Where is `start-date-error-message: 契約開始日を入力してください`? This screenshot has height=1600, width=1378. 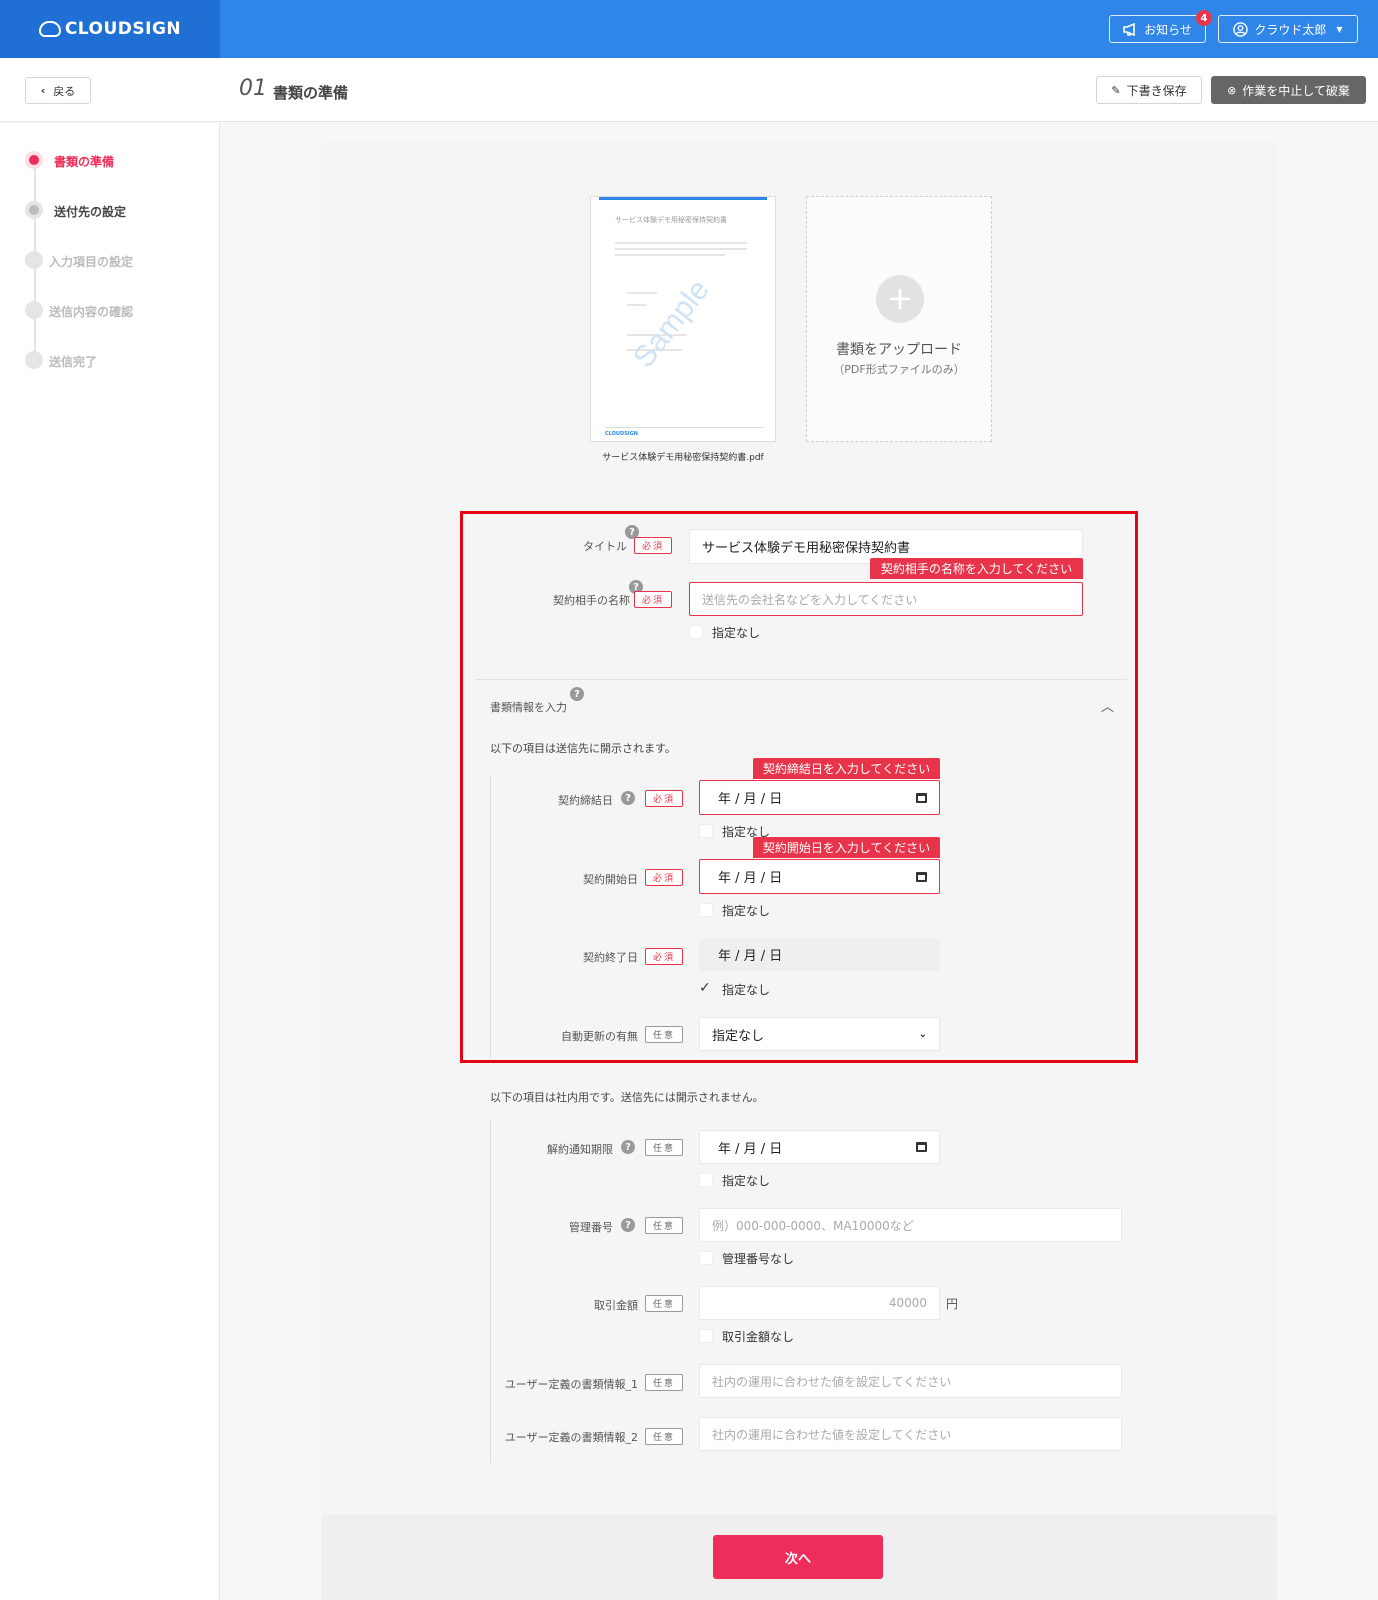
start-date-error-message: 契約開始日を入力してください is located at coordinates (846, 847).